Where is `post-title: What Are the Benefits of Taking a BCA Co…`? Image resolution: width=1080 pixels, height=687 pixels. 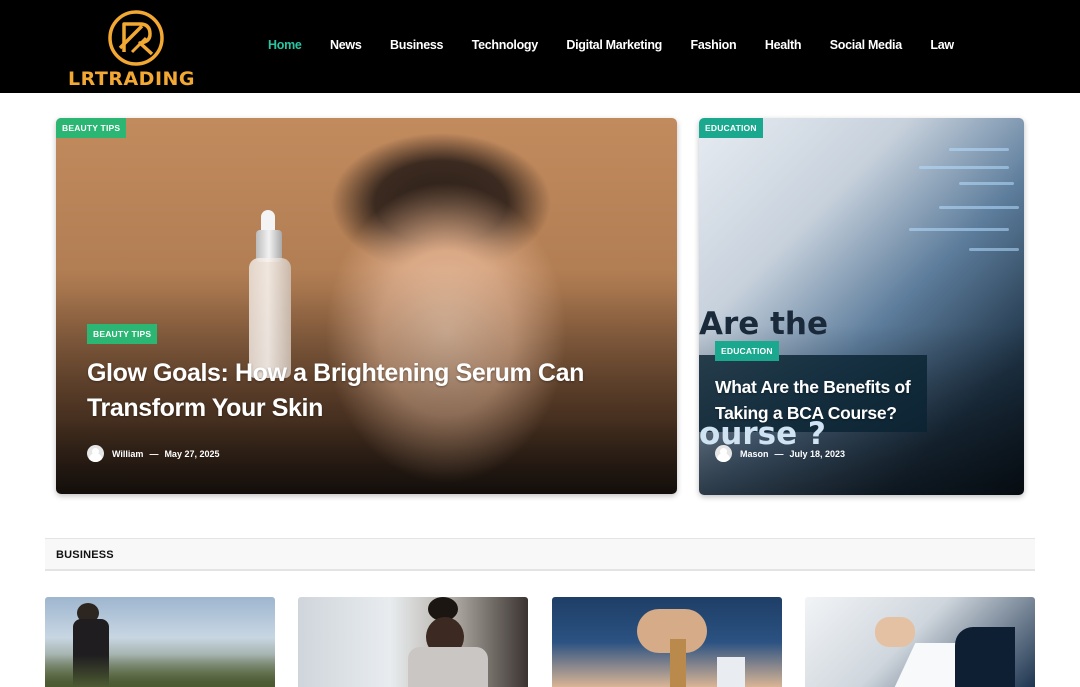 post-title: What Are the Benefits of Taking a BCA Co… is located at coordinates (830, 400).